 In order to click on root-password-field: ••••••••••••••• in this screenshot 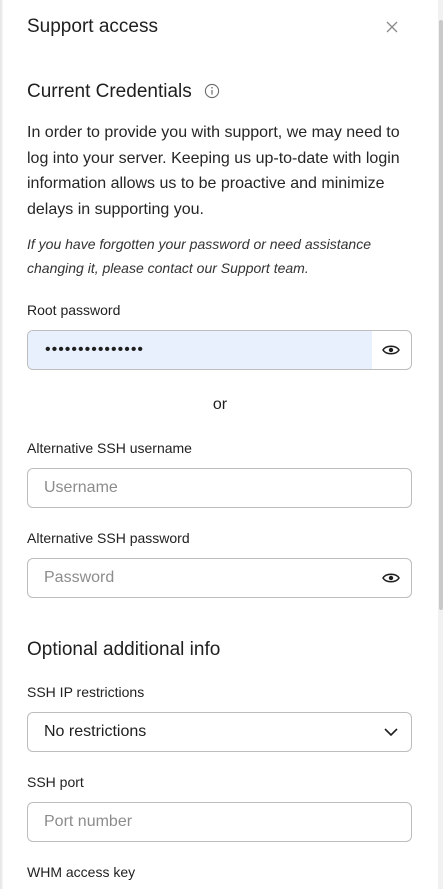, I will do `click(219, 350)`.